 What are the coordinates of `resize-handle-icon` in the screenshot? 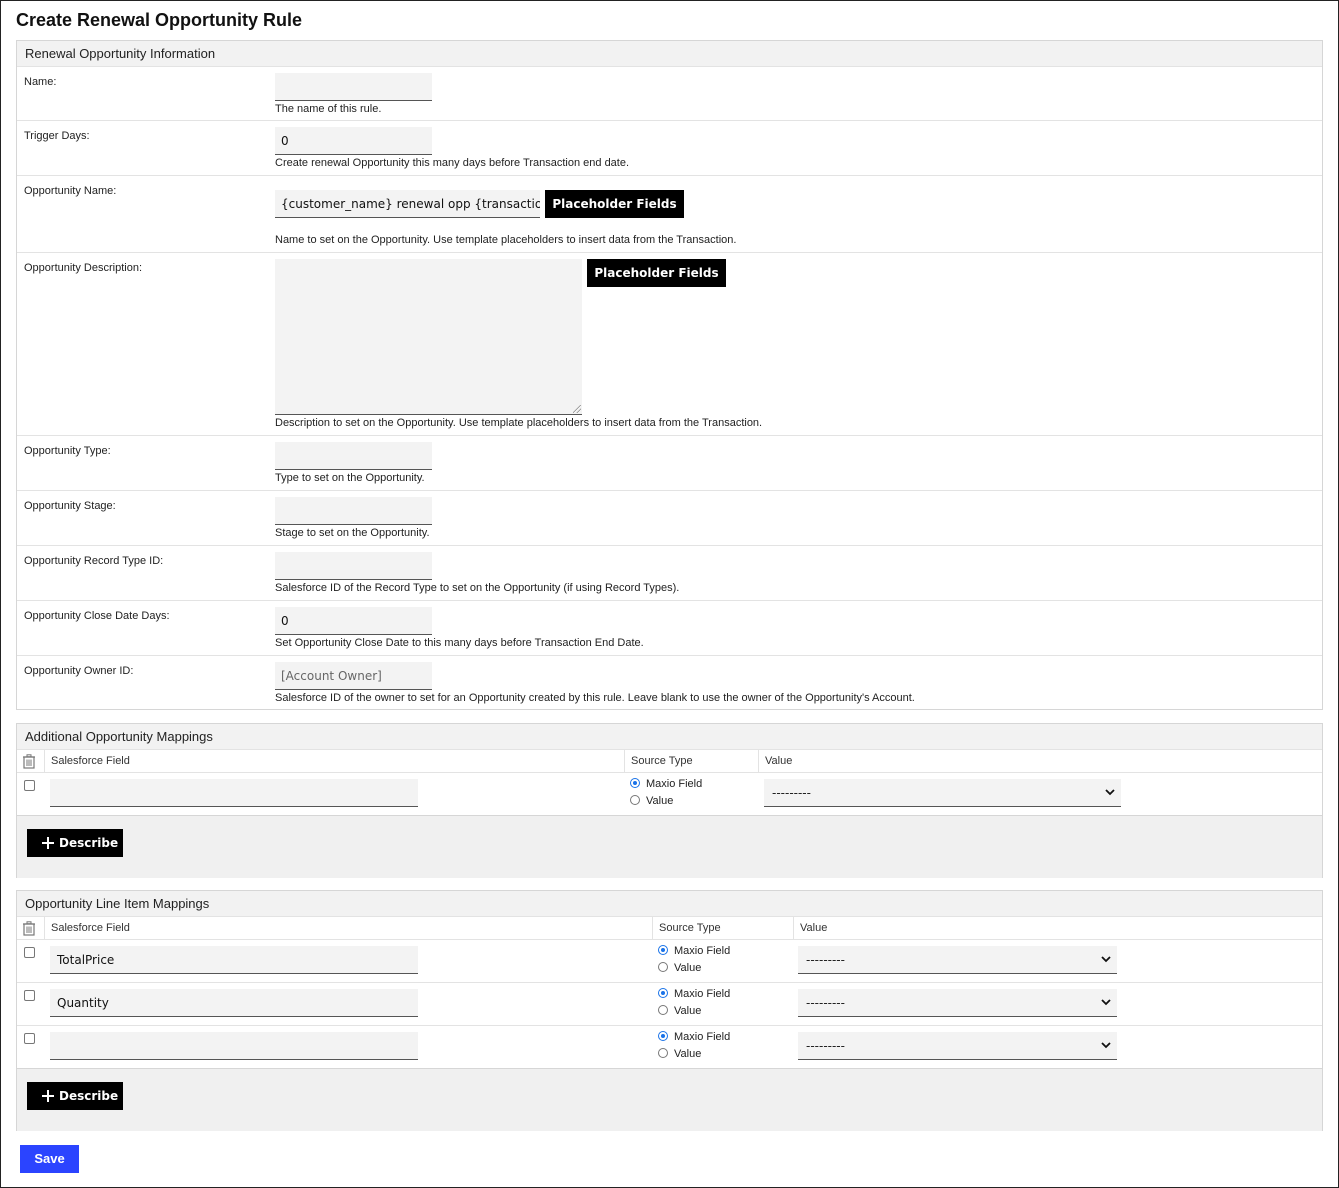 It's located at (577, 409).